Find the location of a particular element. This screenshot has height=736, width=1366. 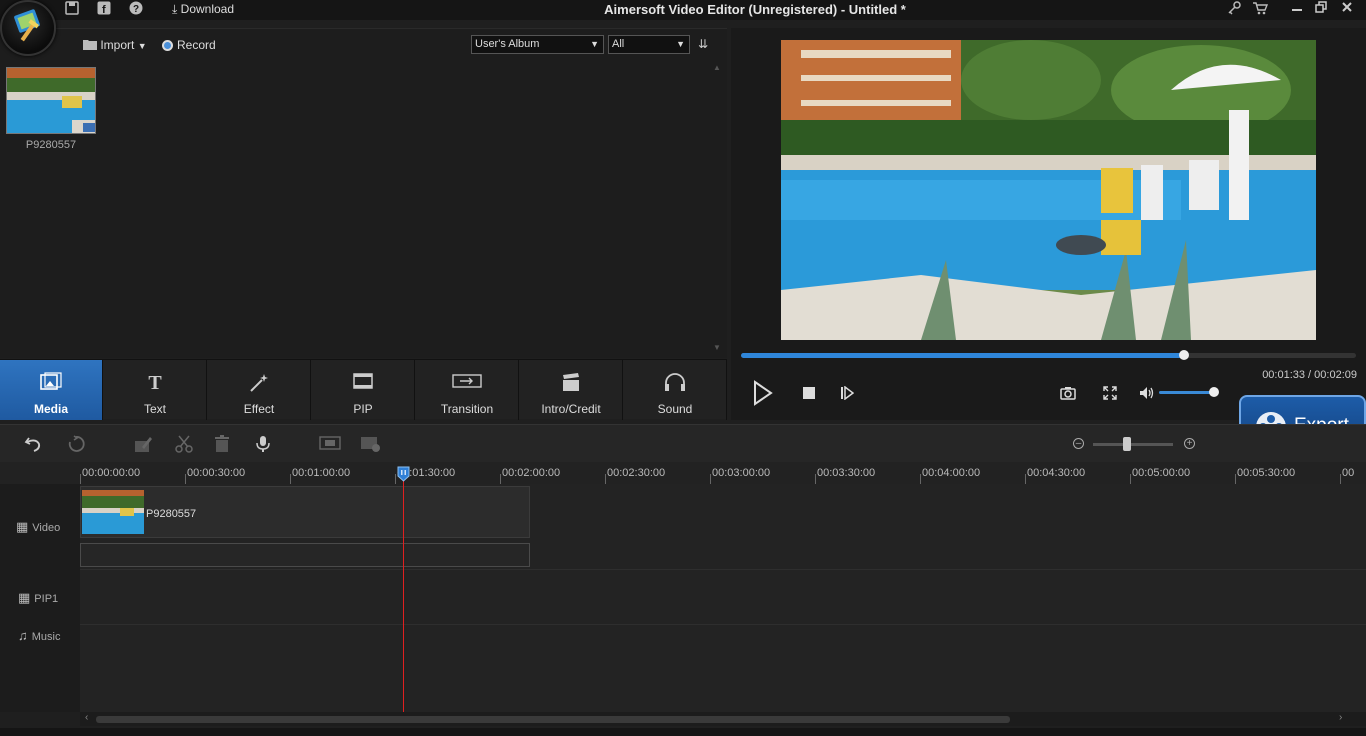

edit-icon is located at coordinates (143, 446).